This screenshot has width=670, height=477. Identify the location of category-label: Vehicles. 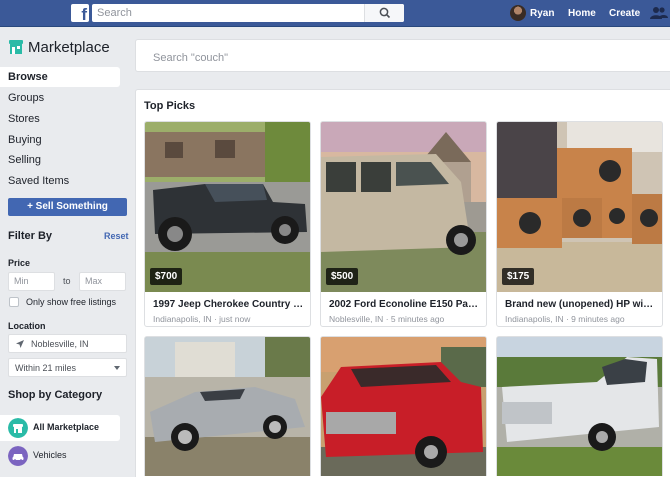
(50, 455).